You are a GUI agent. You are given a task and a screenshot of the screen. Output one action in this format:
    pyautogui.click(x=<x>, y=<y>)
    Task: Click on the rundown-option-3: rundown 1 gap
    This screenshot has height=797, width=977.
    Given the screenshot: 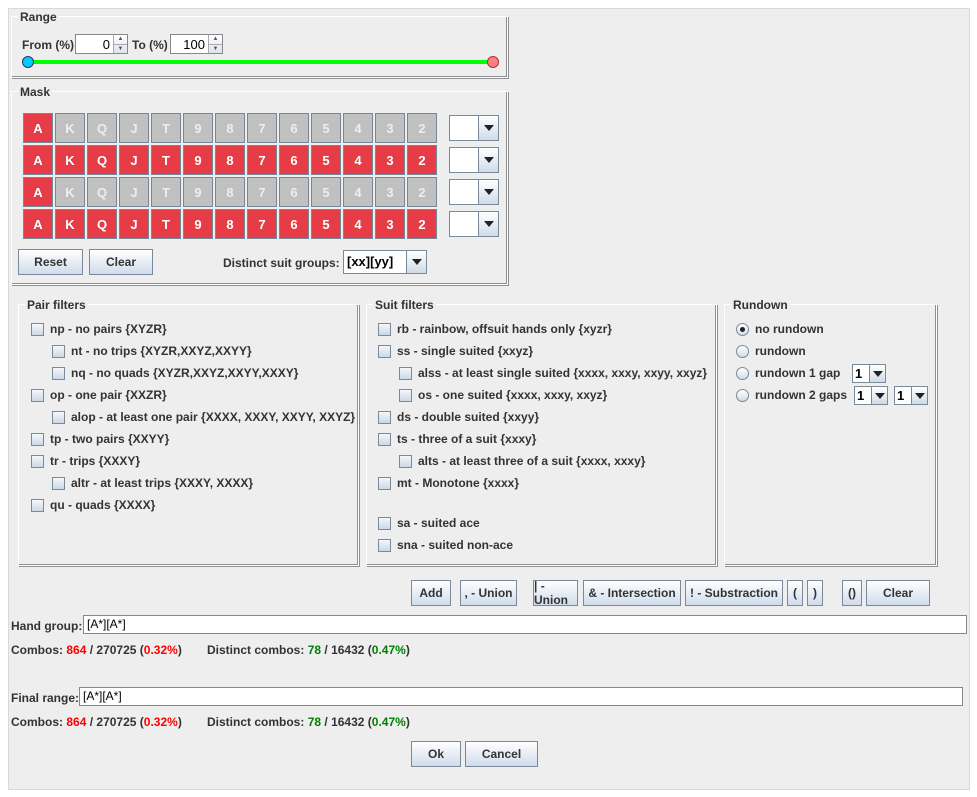 What is the action you would take?
    pyautogui.click(x=788, y=373)
    